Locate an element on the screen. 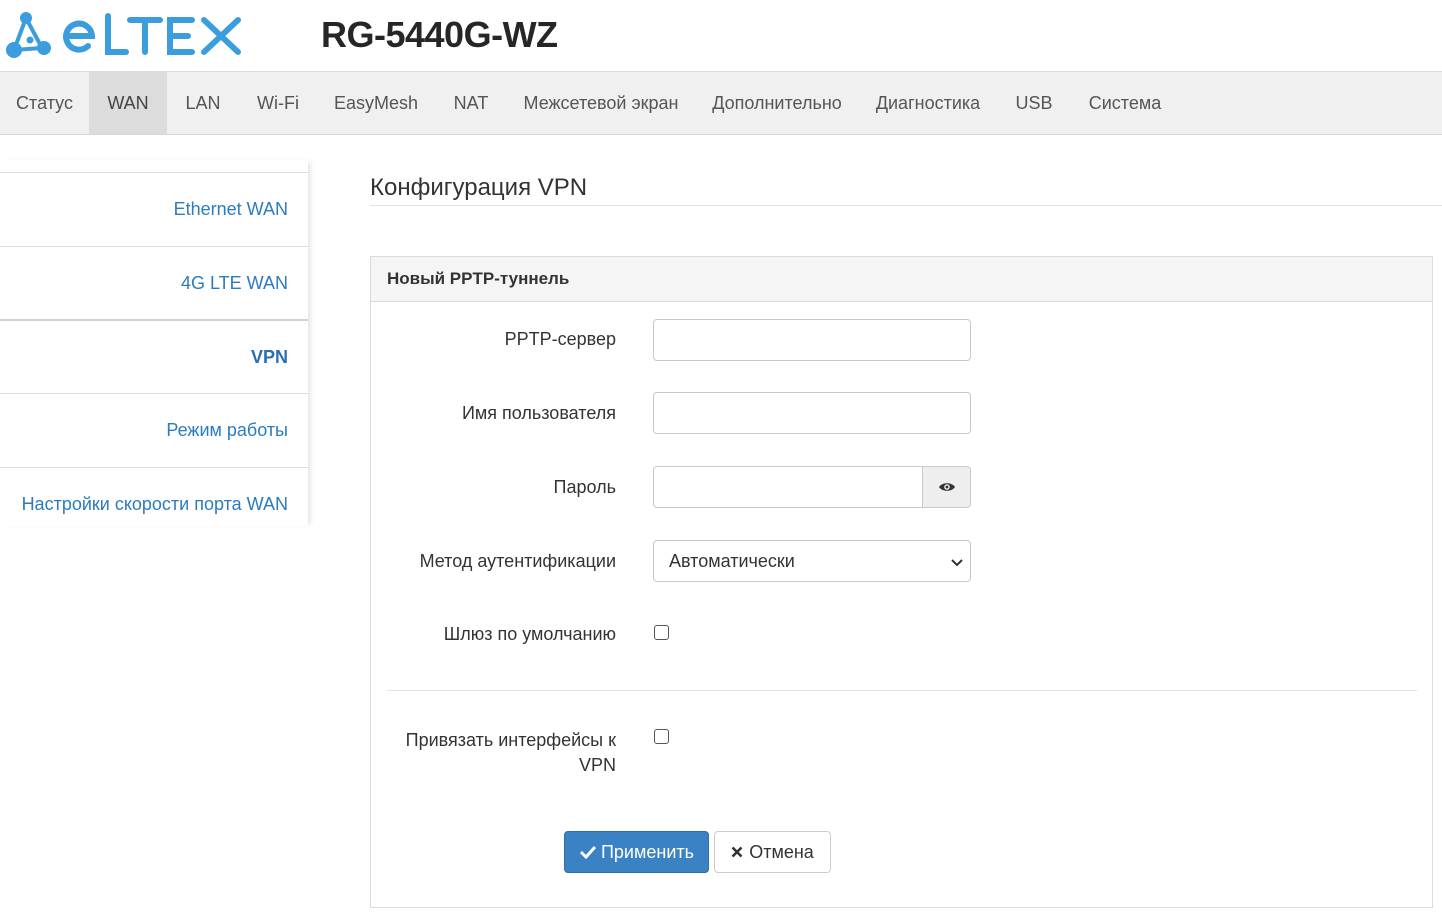 The image size is (1442, 923). password-group is located at coordinates (812, 487).